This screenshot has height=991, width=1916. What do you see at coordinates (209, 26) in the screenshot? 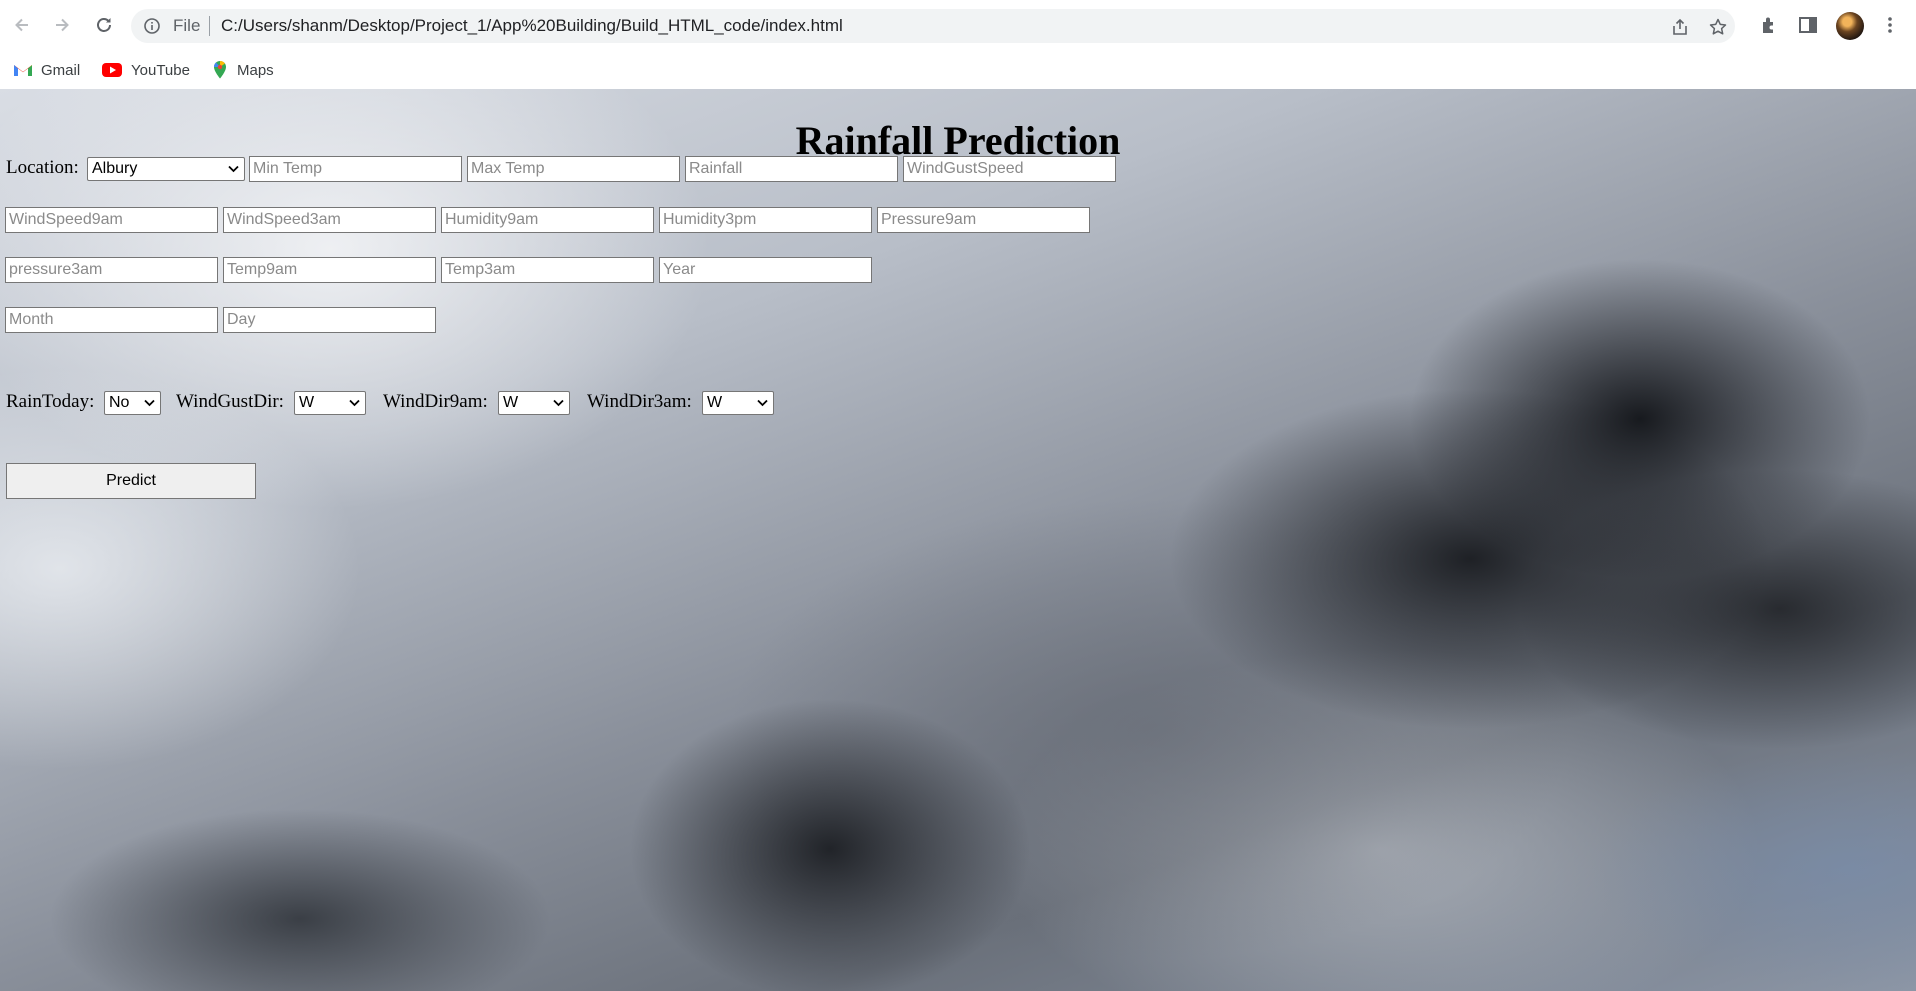
I see `url-separator` at bounding box center [209, 26].